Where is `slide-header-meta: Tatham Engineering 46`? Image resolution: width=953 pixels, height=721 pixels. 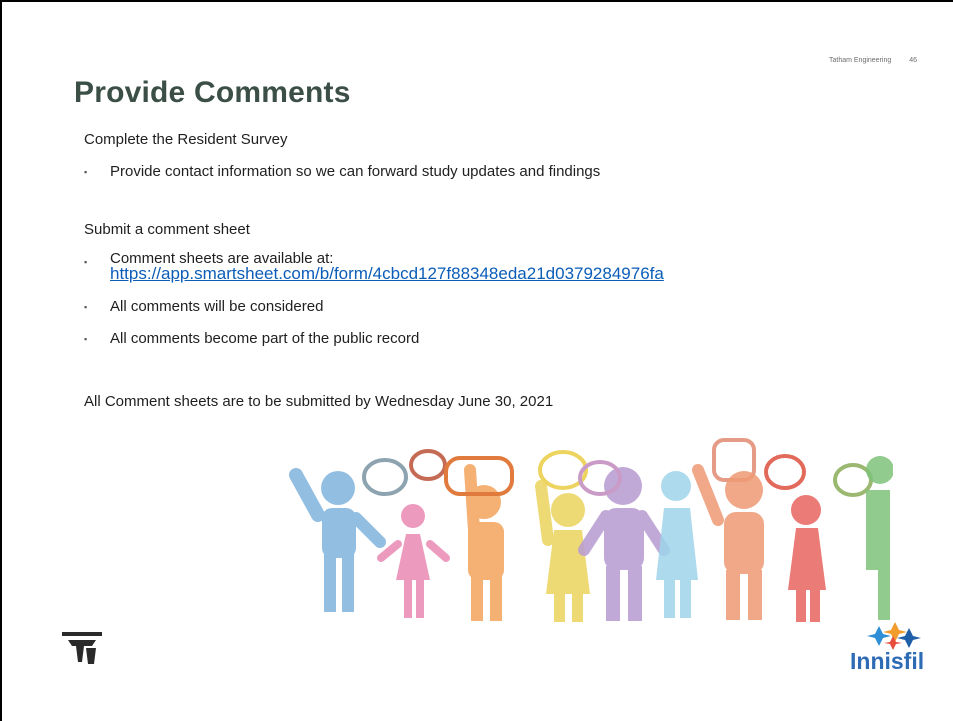 slide-header-meta: Tatham Engineering 46 is located at coordinates (873, 60).